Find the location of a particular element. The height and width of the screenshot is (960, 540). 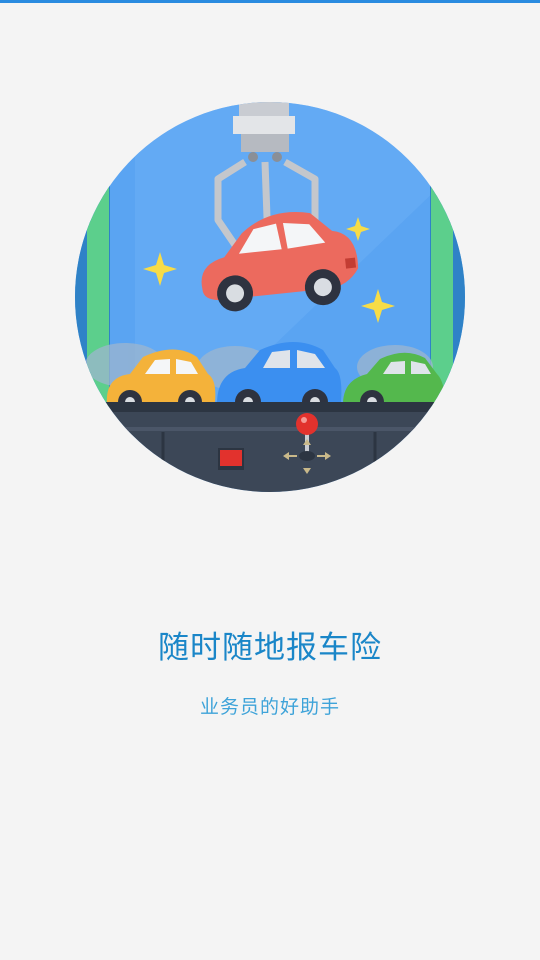

status-bar-accent is located at coordinates (270, 1).